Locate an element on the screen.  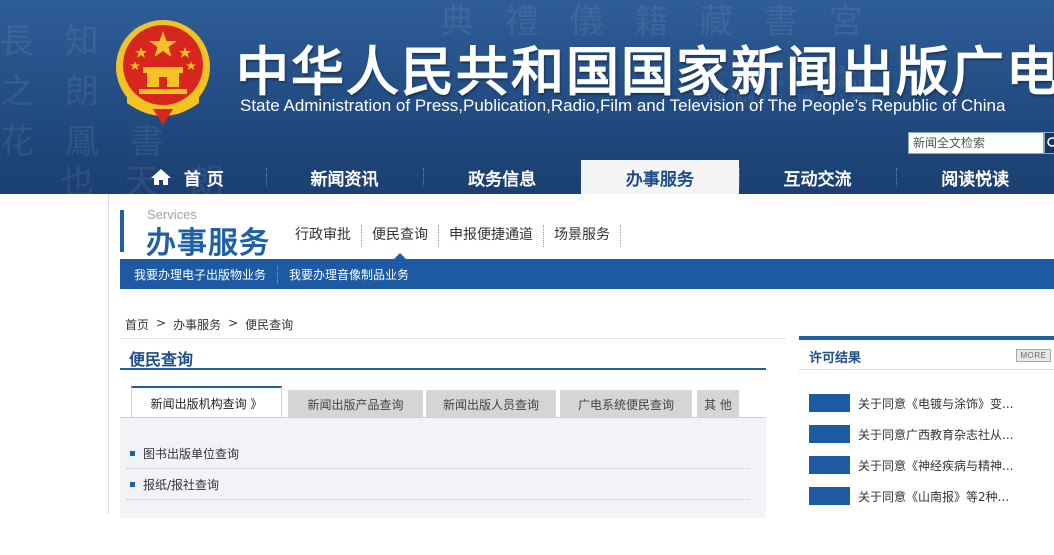
list-item: 报纸/报社查询 is located at coordinates (174, 484).